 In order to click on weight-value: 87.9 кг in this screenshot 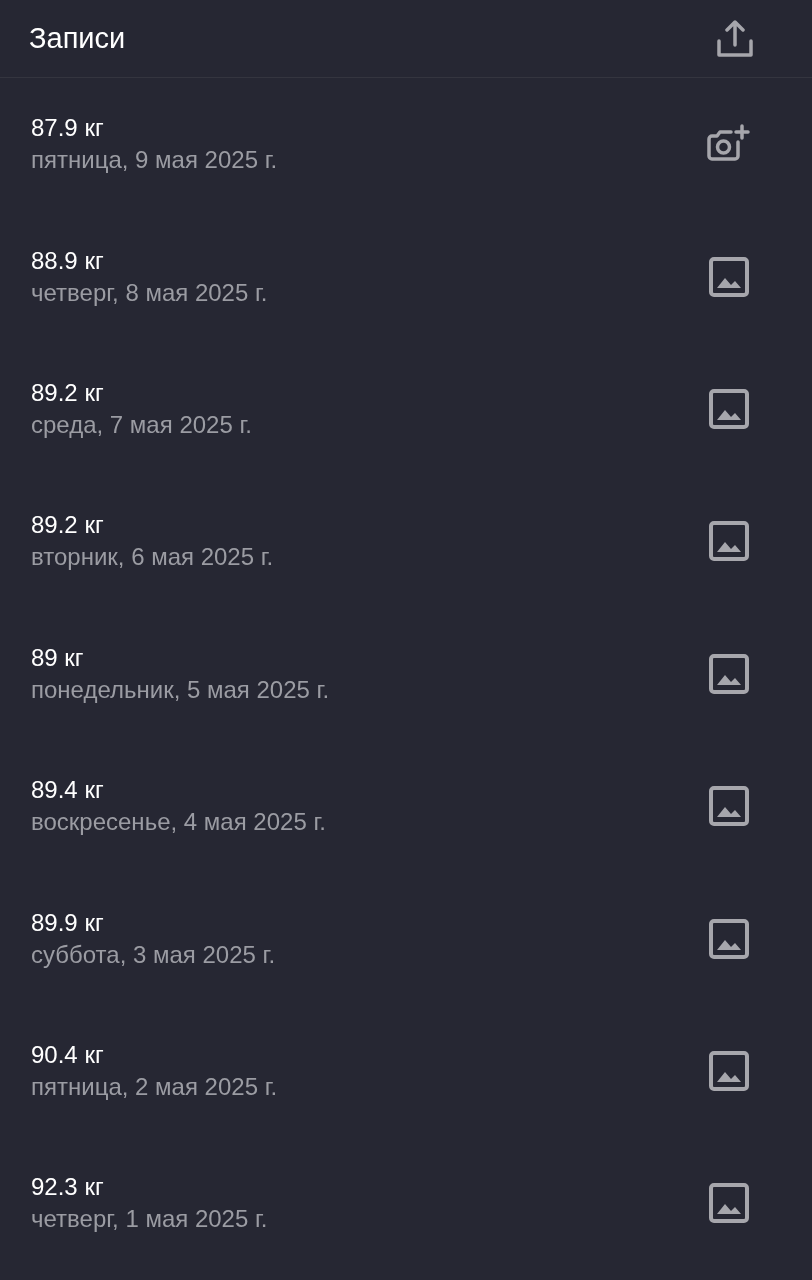, I will do `click(68, 128)`.